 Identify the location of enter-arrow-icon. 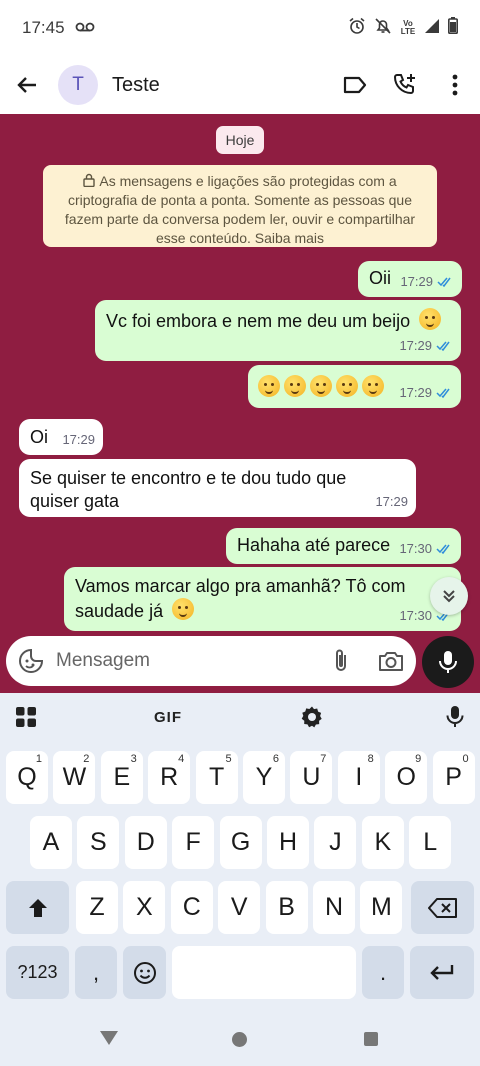
(442, 972).